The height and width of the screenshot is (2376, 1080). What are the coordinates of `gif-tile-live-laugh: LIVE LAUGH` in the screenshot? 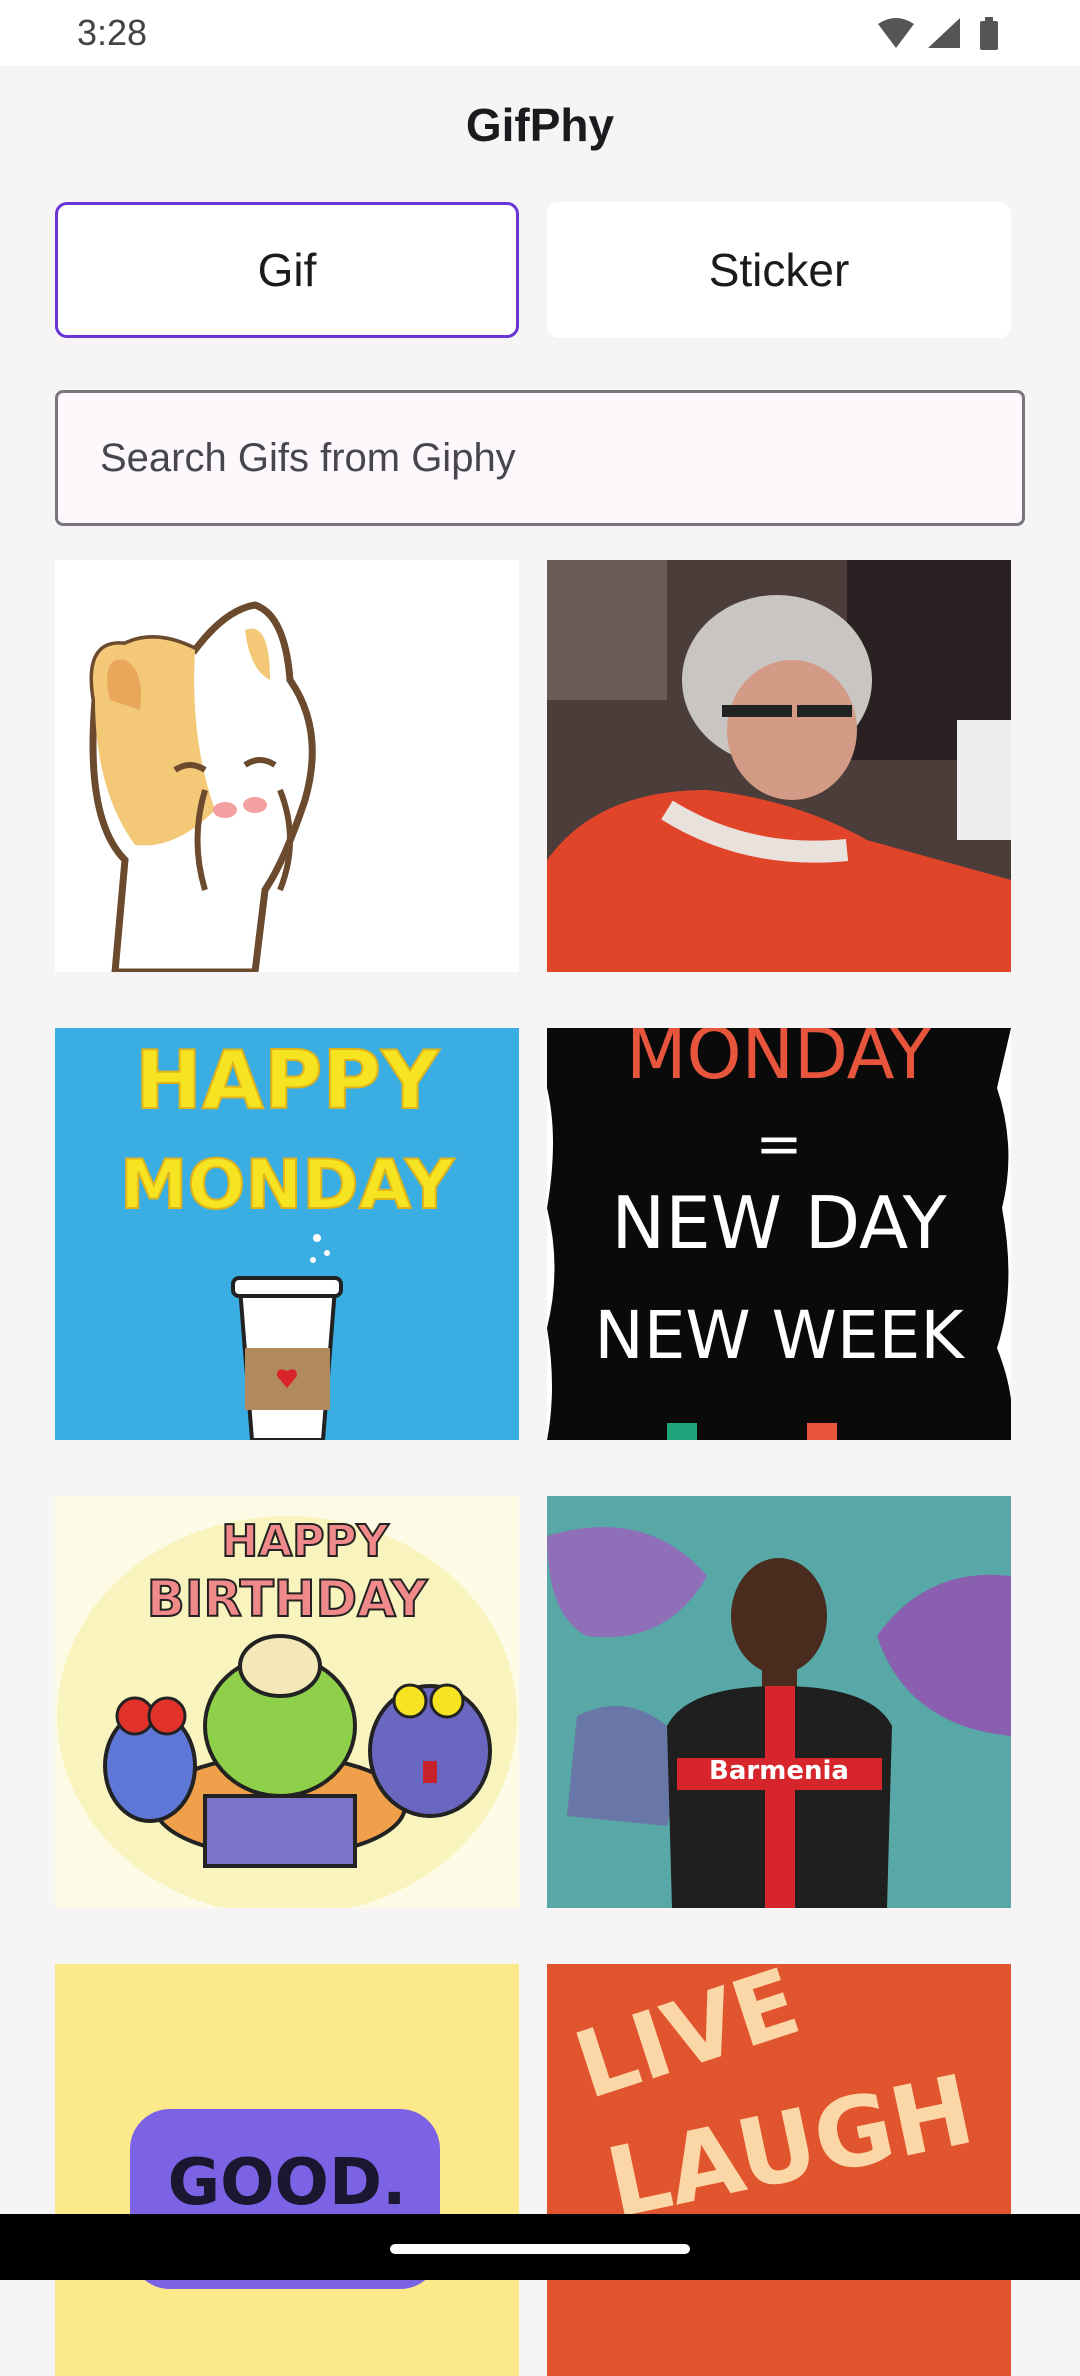 It's located at (779, 2170).